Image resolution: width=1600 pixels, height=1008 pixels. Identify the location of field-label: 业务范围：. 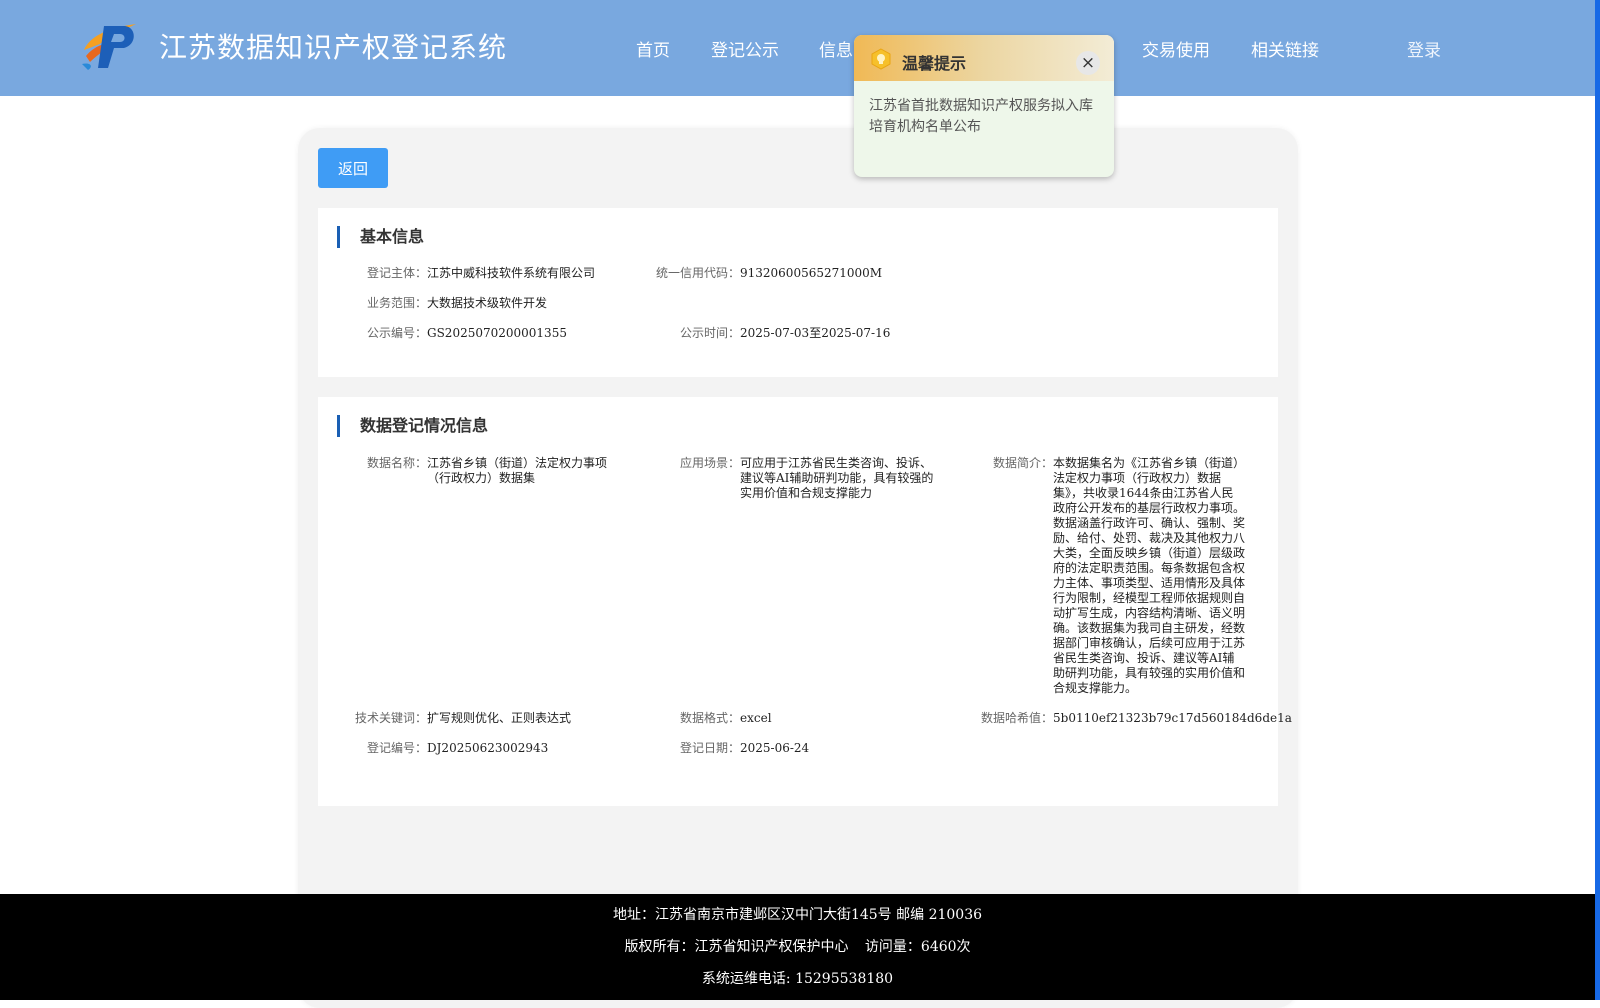
(396, 303).